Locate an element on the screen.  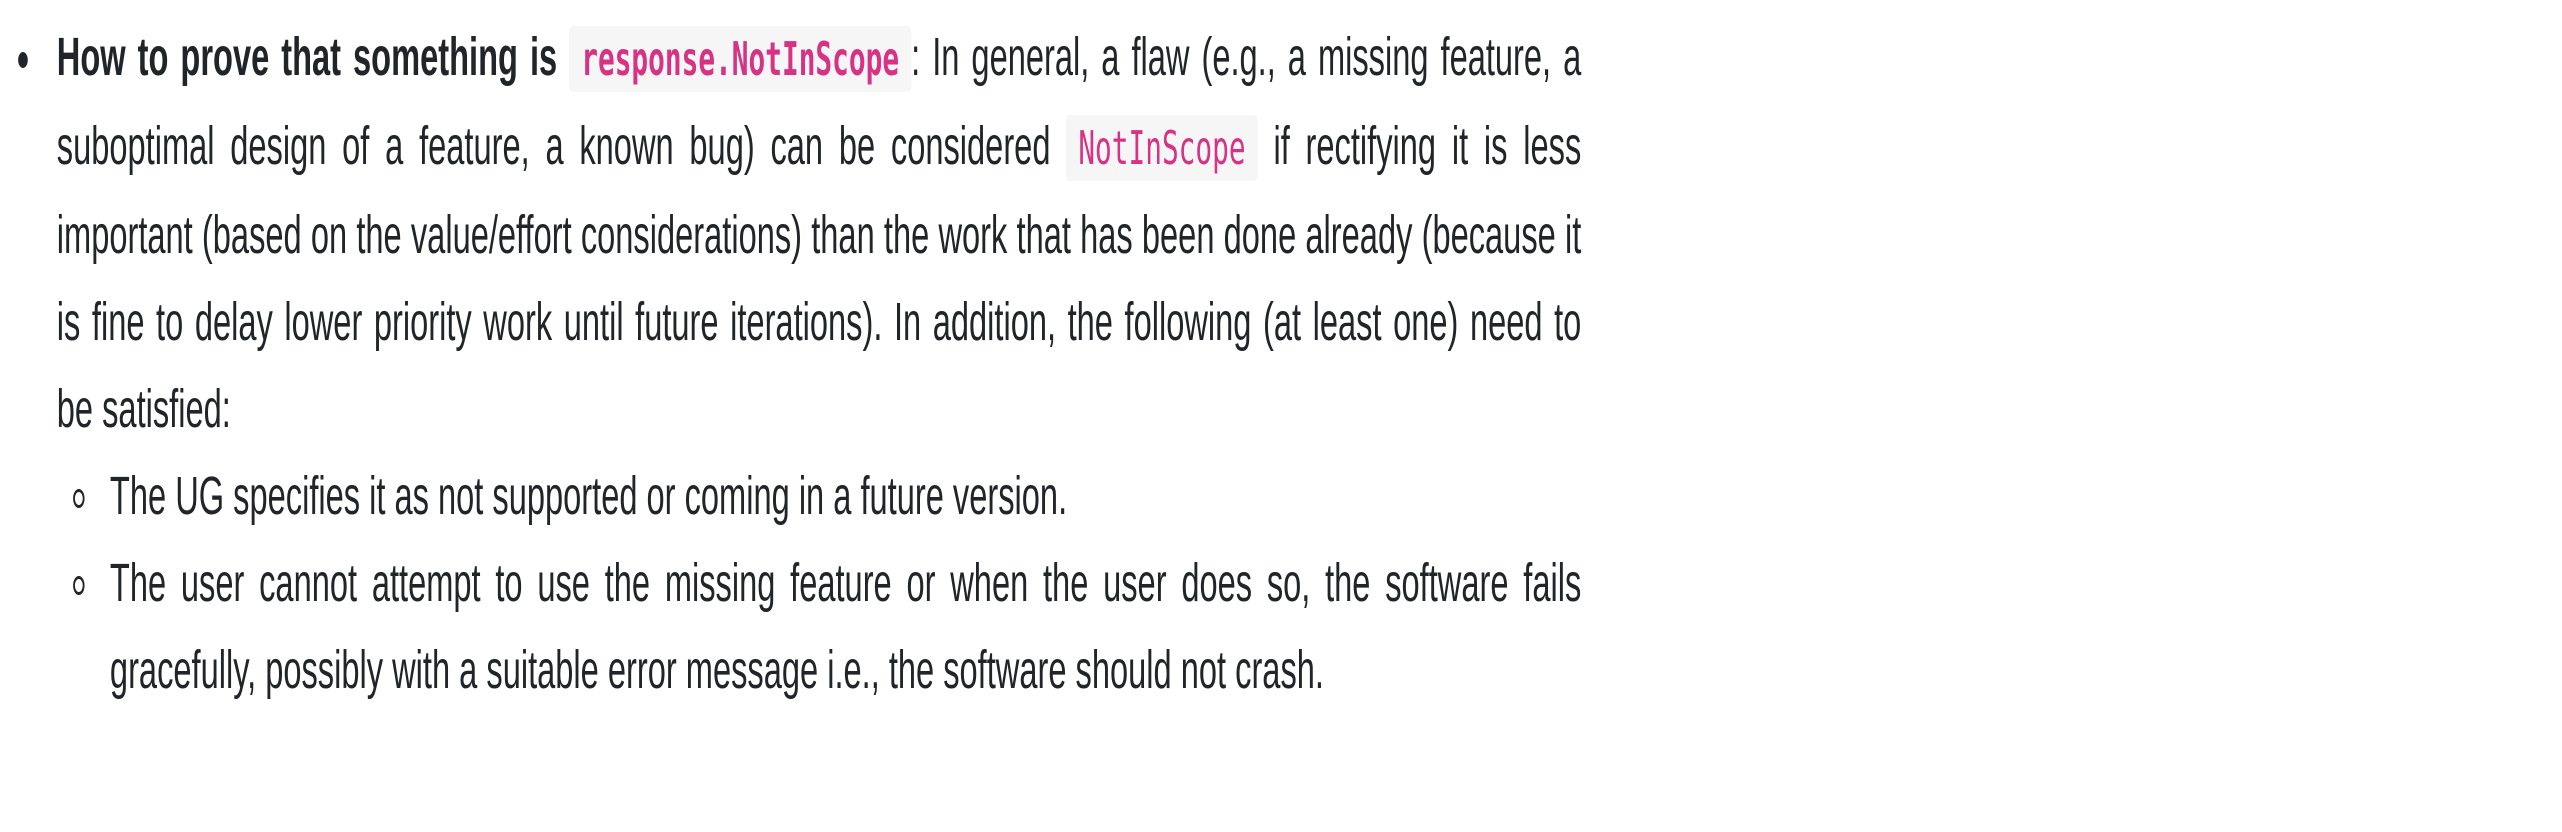
lead-text: How to prove that something is is located at coordinates (307, 57).